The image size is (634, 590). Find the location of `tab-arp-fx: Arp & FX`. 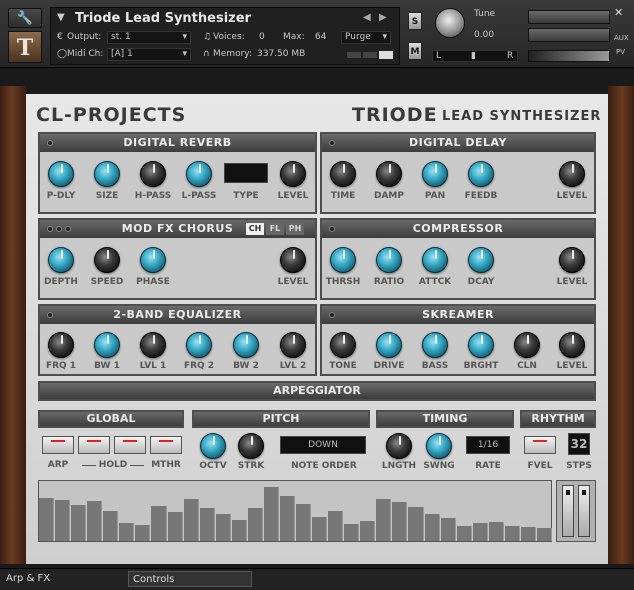

tab-arp-fx: Arp & FX is located at coordinates (28, 579).